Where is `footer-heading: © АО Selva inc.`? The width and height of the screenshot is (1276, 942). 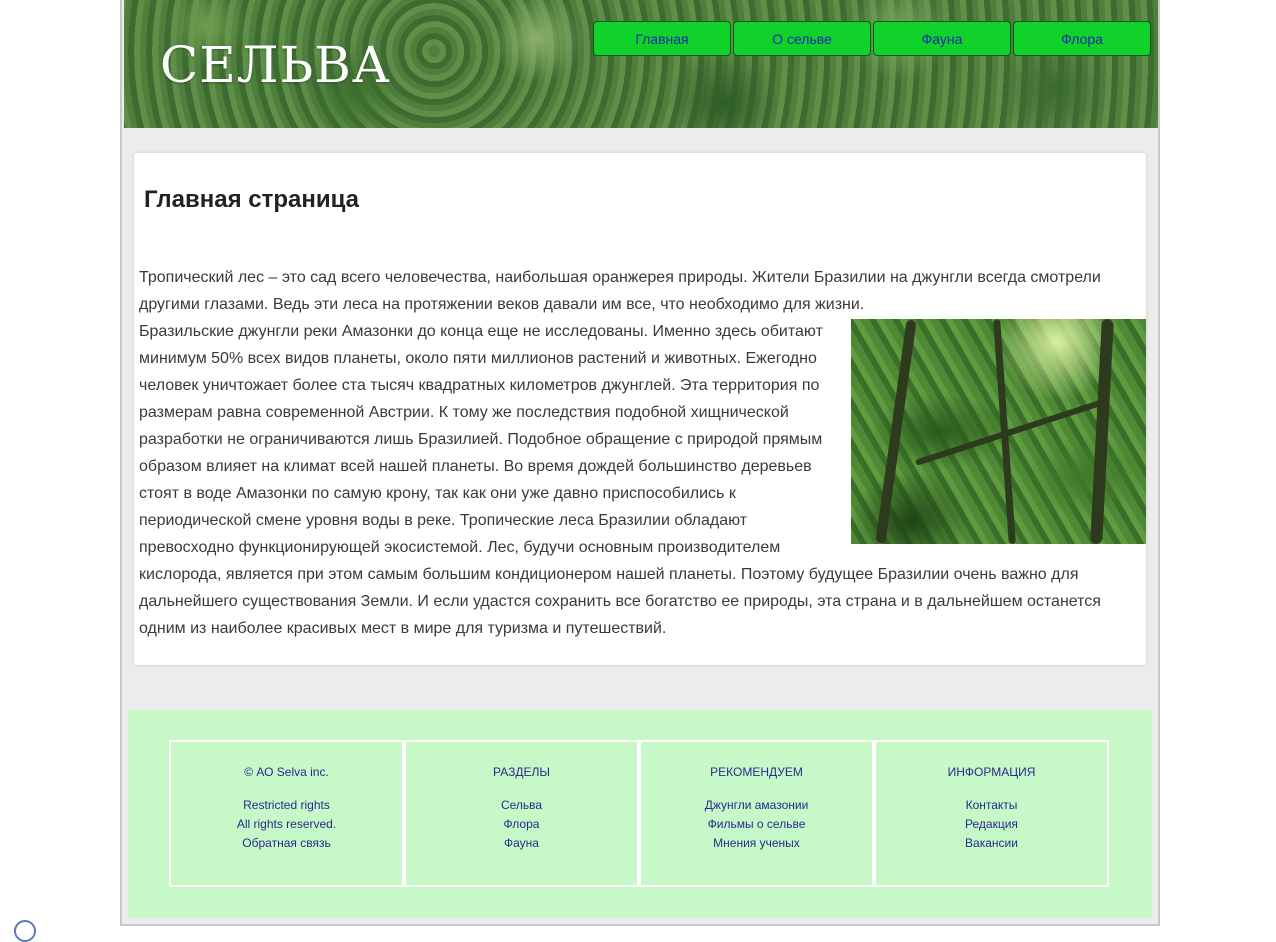 footer-heading: © АО Selva inc. is located at coordinates (286, 772).